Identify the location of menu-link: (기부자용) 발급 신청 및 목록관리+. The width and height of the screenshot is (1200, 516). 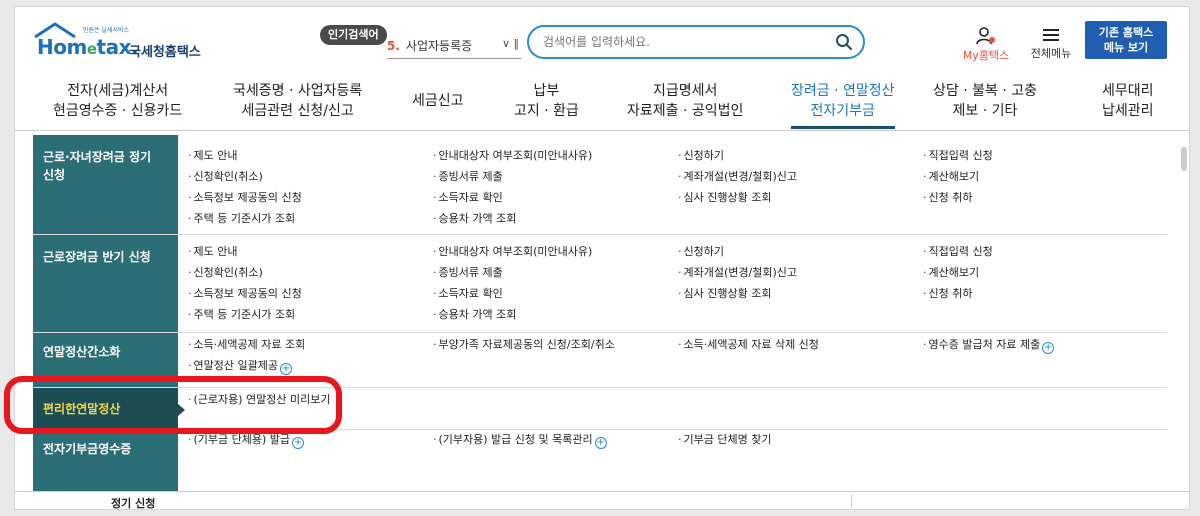
(520, 440).